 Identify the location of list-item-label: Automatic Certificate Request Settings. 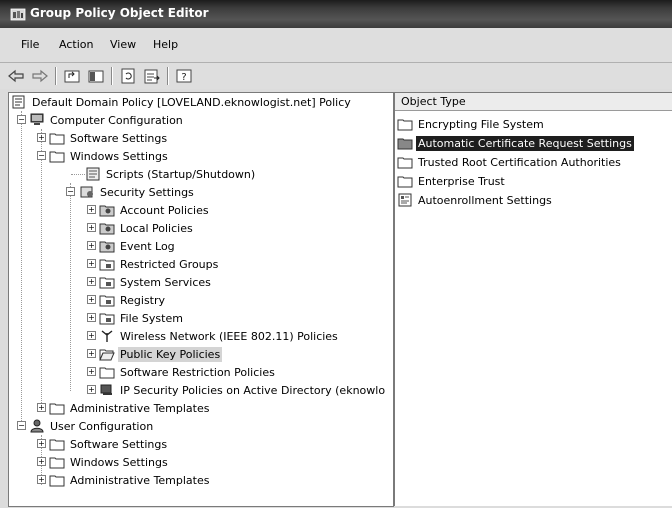
(525, 143).